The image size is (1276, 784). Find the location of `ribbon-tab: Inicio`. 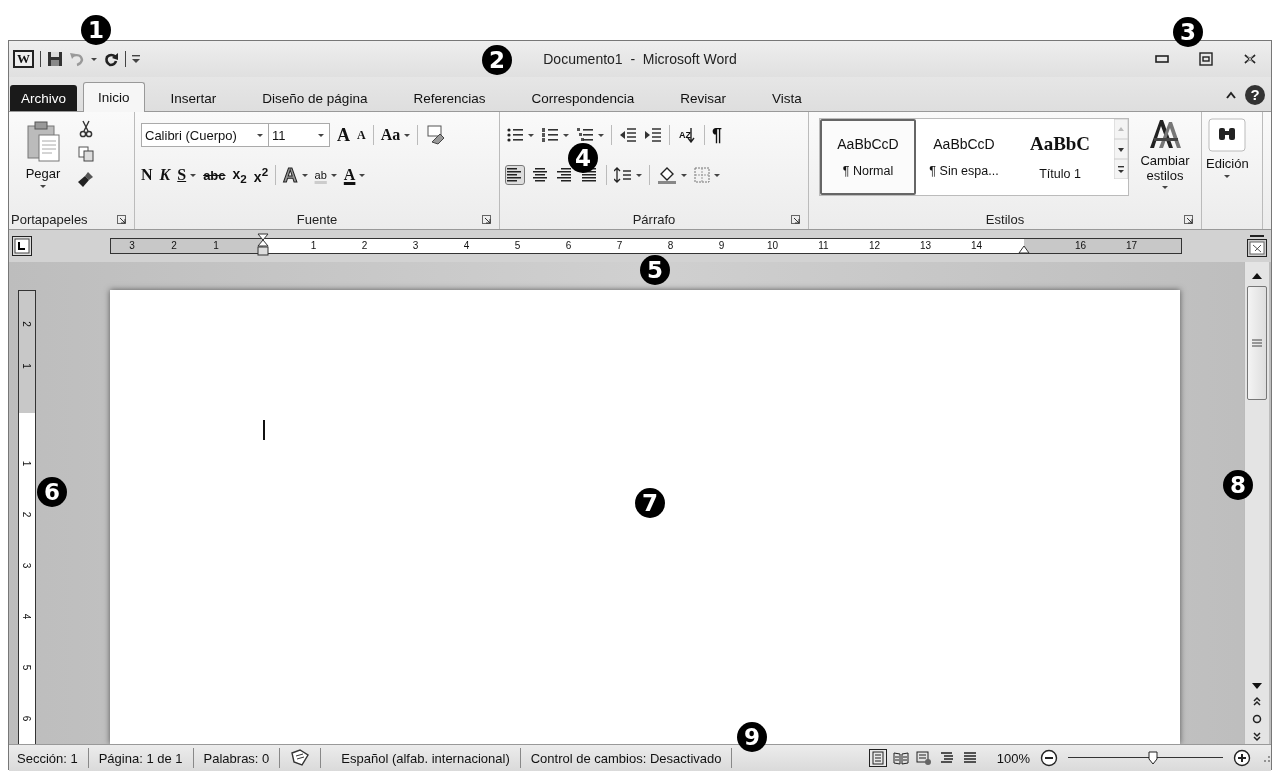

ribbon-tab: Inicio is located at coordinates (114, 97).